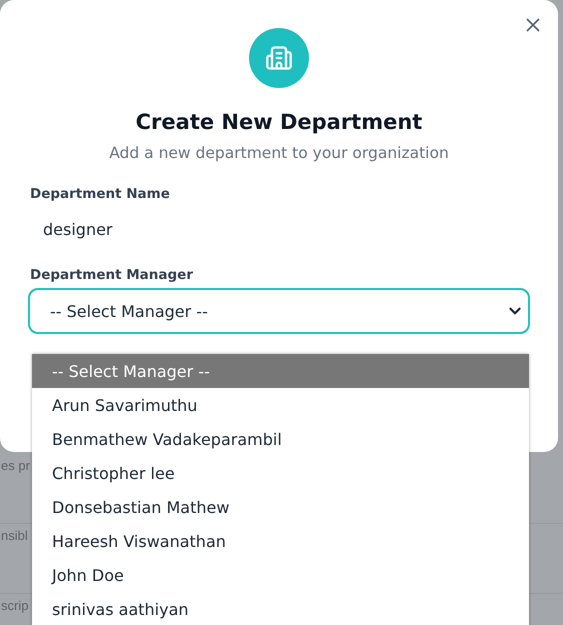 Image resolution: width=563 pixels, height=625 pixels. I want to click on dropdown-option: Christopher lee, so click(280, 473).